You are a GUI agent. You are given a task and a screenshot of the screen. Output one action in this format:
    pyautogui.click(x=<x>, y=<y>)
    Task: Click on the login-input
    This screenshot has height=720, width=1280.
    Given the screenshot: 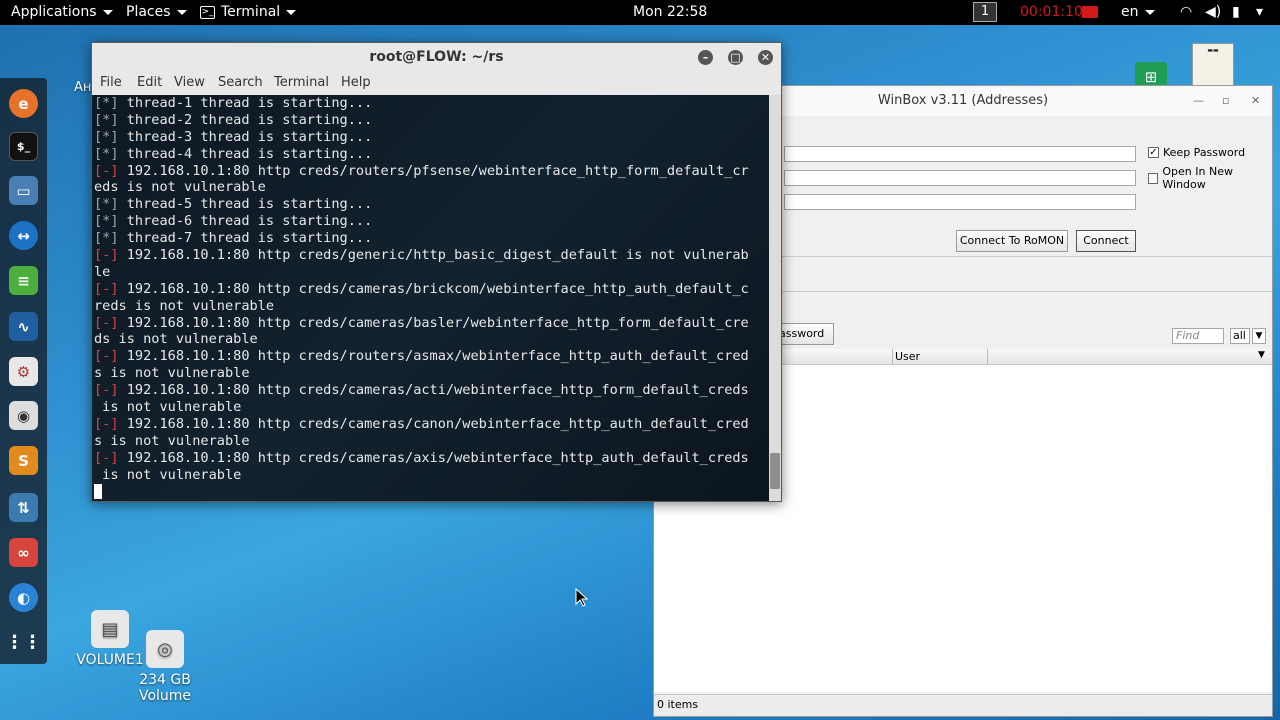 What is the action you would take?
    pyautogui.click(x=960, y=178)
    